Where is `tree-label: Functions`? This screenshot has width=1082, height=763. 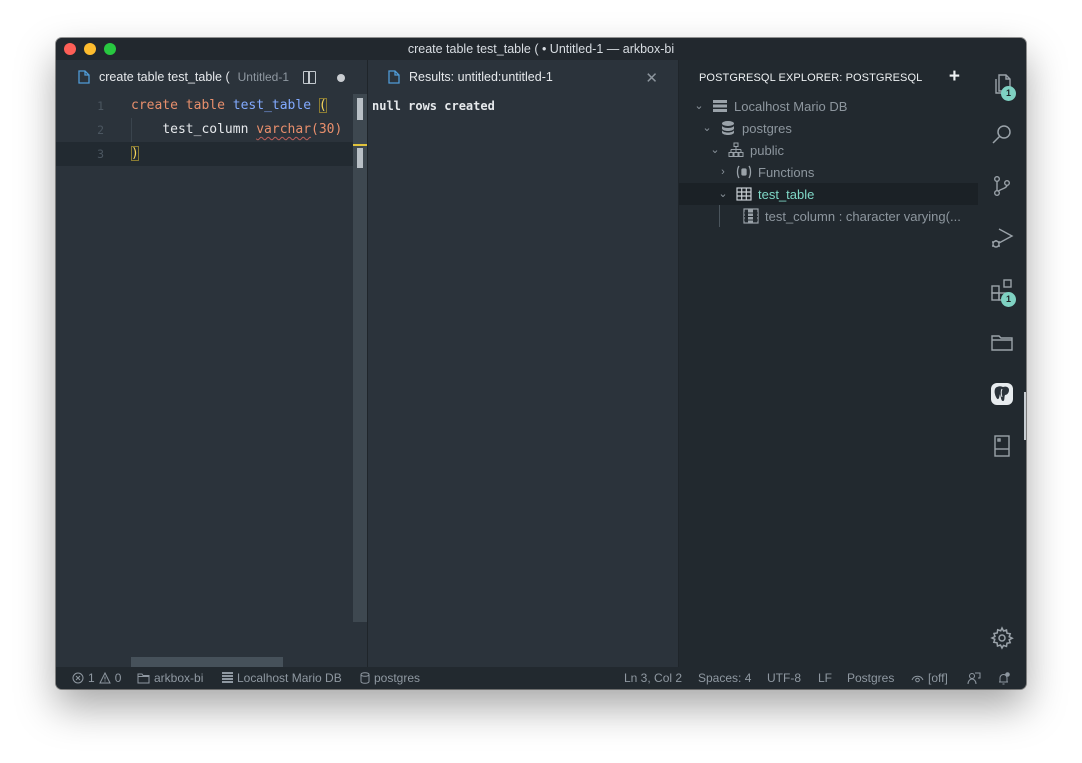 tree-label: Functions is located at coordinates (786, 172).